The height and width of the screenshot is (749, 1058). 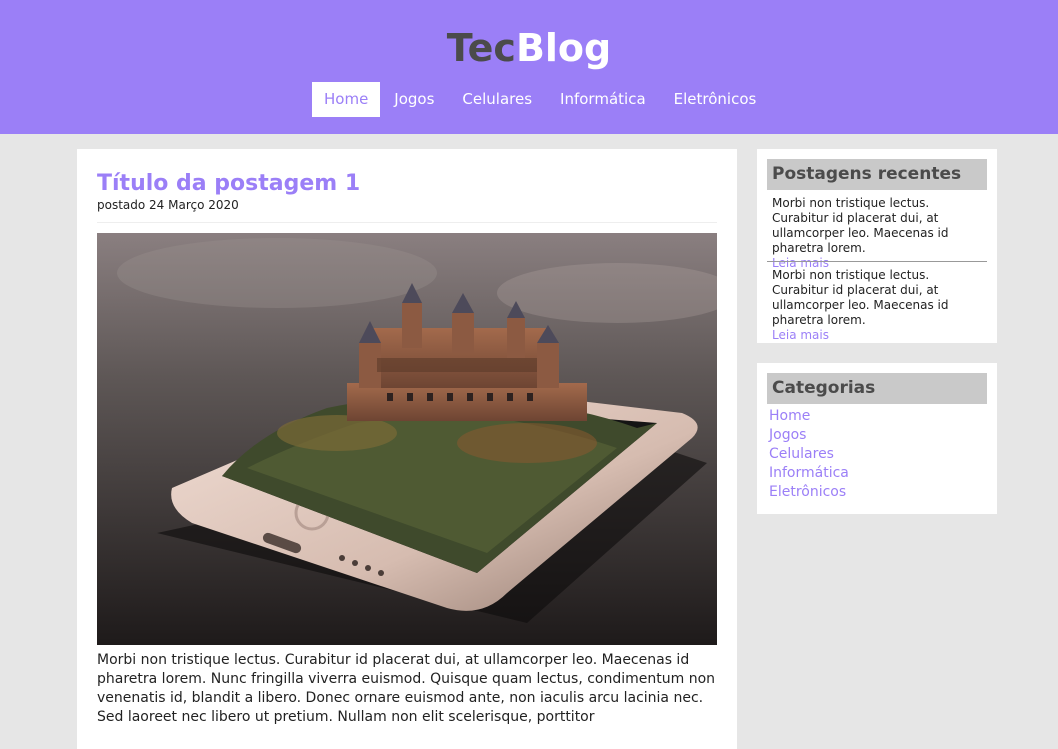 What do you see at coordinates (481, 48) in the screenshot?
I see `logo-part-tec: Tec` at bounding box center [481, 48].